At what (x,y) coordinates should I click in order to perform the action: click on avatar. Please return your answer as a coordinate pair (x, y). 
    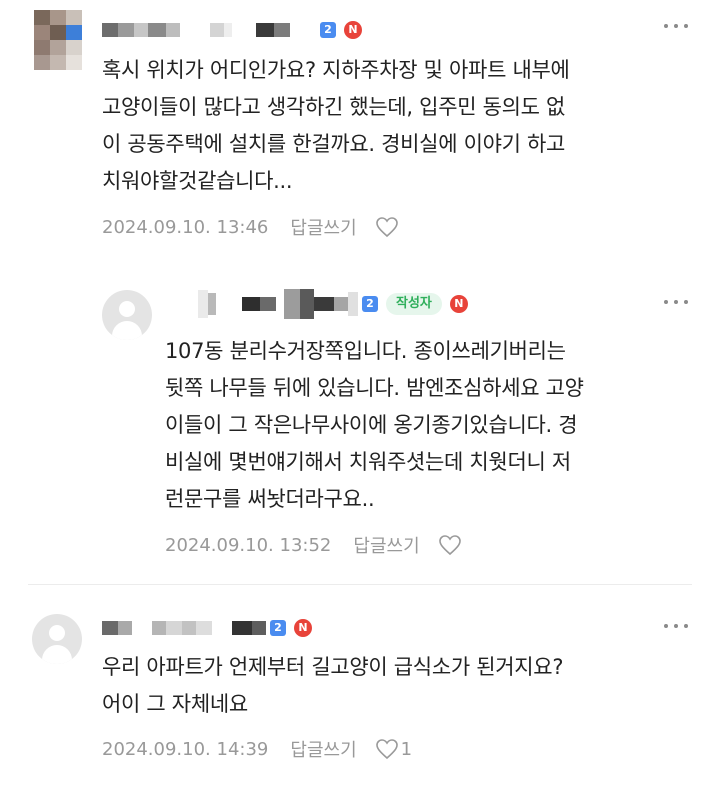
    Looking at the image, I should click on (58, 40).